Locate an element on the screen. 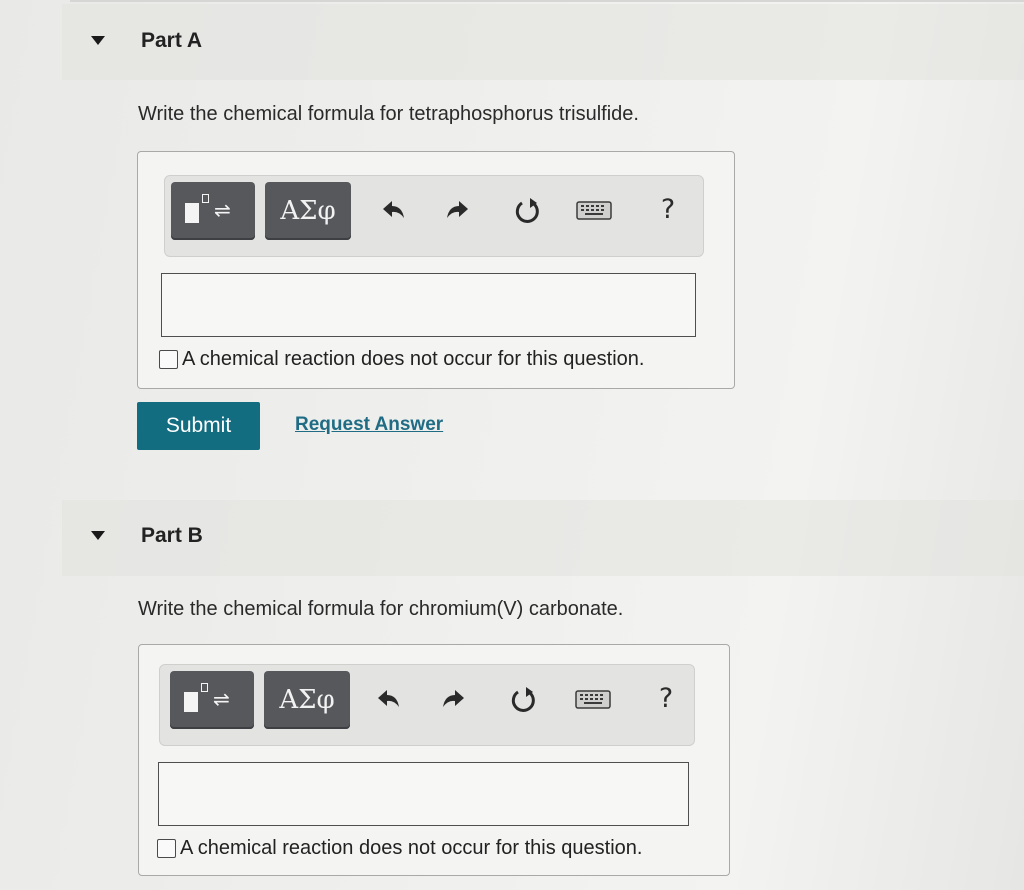 This screenshot has height=890, width=1024. submit-button: Submit is located at coordinates (198, 426).